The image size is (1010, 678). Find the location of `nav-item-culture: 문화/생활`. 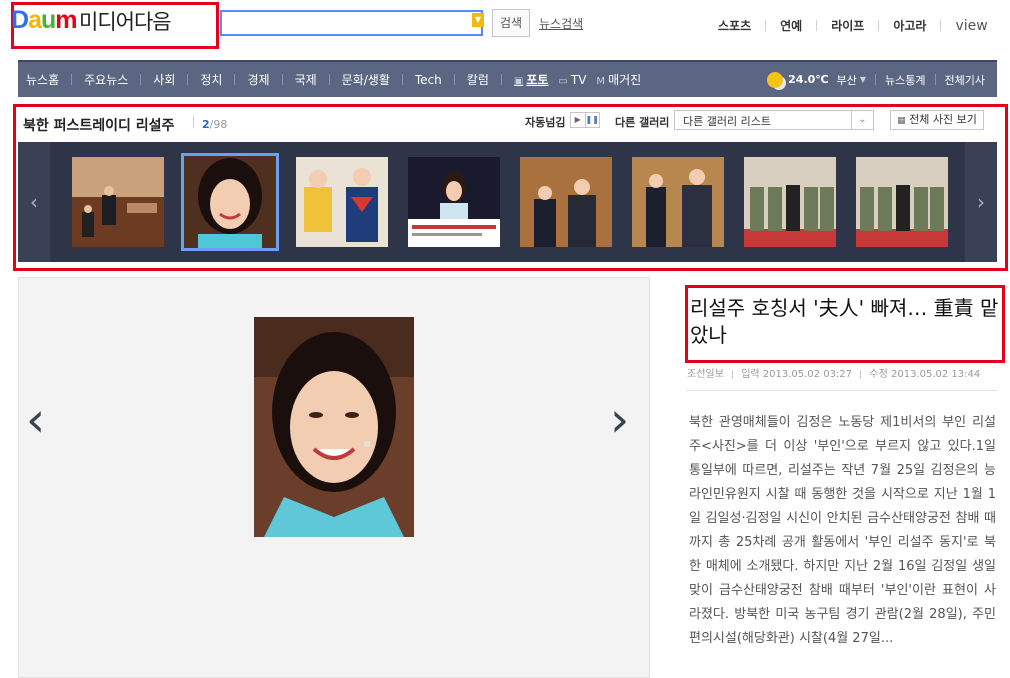

nav-item-culture: 문화/생활 is located at coordinates (366, 79).